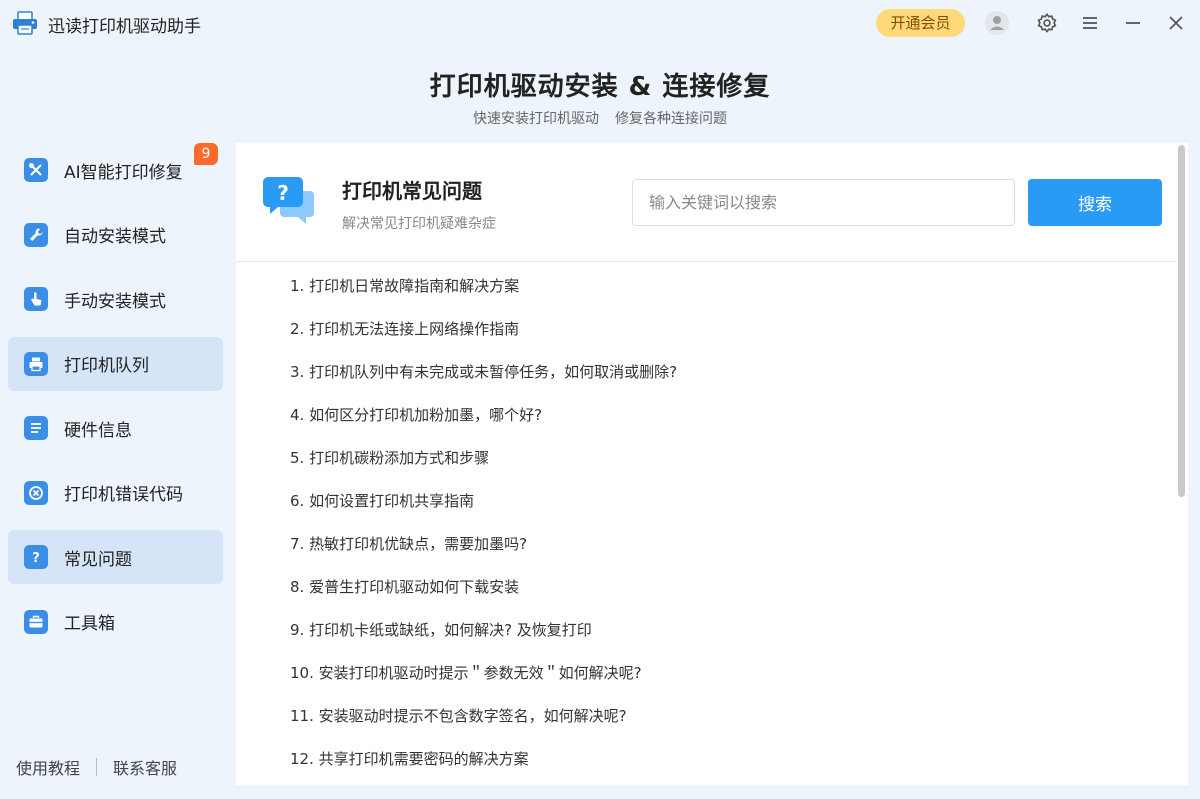 Image resolution: width=1200 pixels, height=799 pixels. I want to click on faq-item: 11. 安装驱动时提示不包含数字签名，如何解决呢?, so click(483, 724).